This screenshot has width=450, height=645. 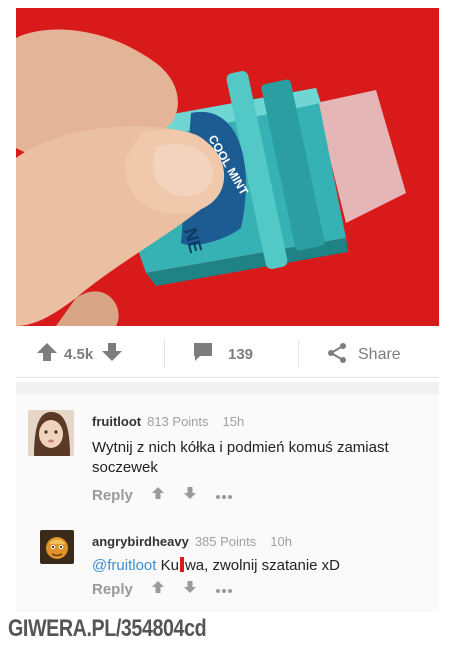 What do you see at coordinates (262, 565) in the screenshot?
I see `comment-text-end: wa, zwolnij szatanie xD` at bounding box center [262, 565].